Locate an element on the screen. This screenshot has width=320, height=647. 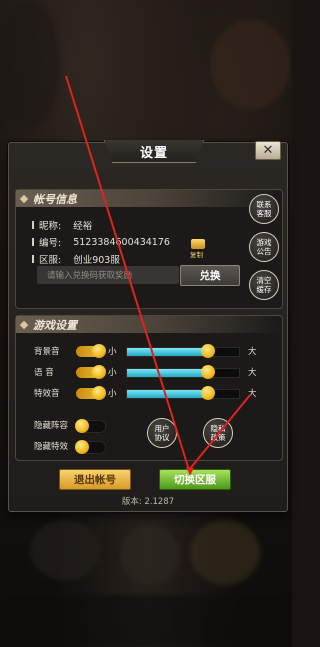
privacy-policy-button: 隐私 政策 is located at coordinates (218, 433).